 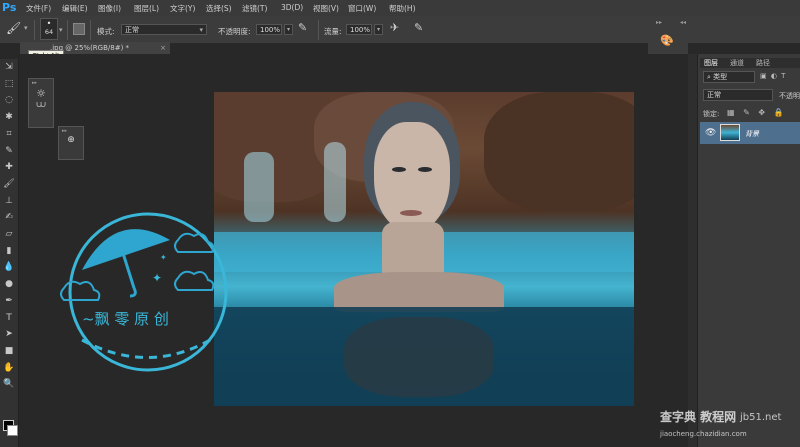 What do you see at coordinates (9, 117) in the screenshot?
I see `quick-select-tool-icon: ✱` at bounding box center [9, 117].